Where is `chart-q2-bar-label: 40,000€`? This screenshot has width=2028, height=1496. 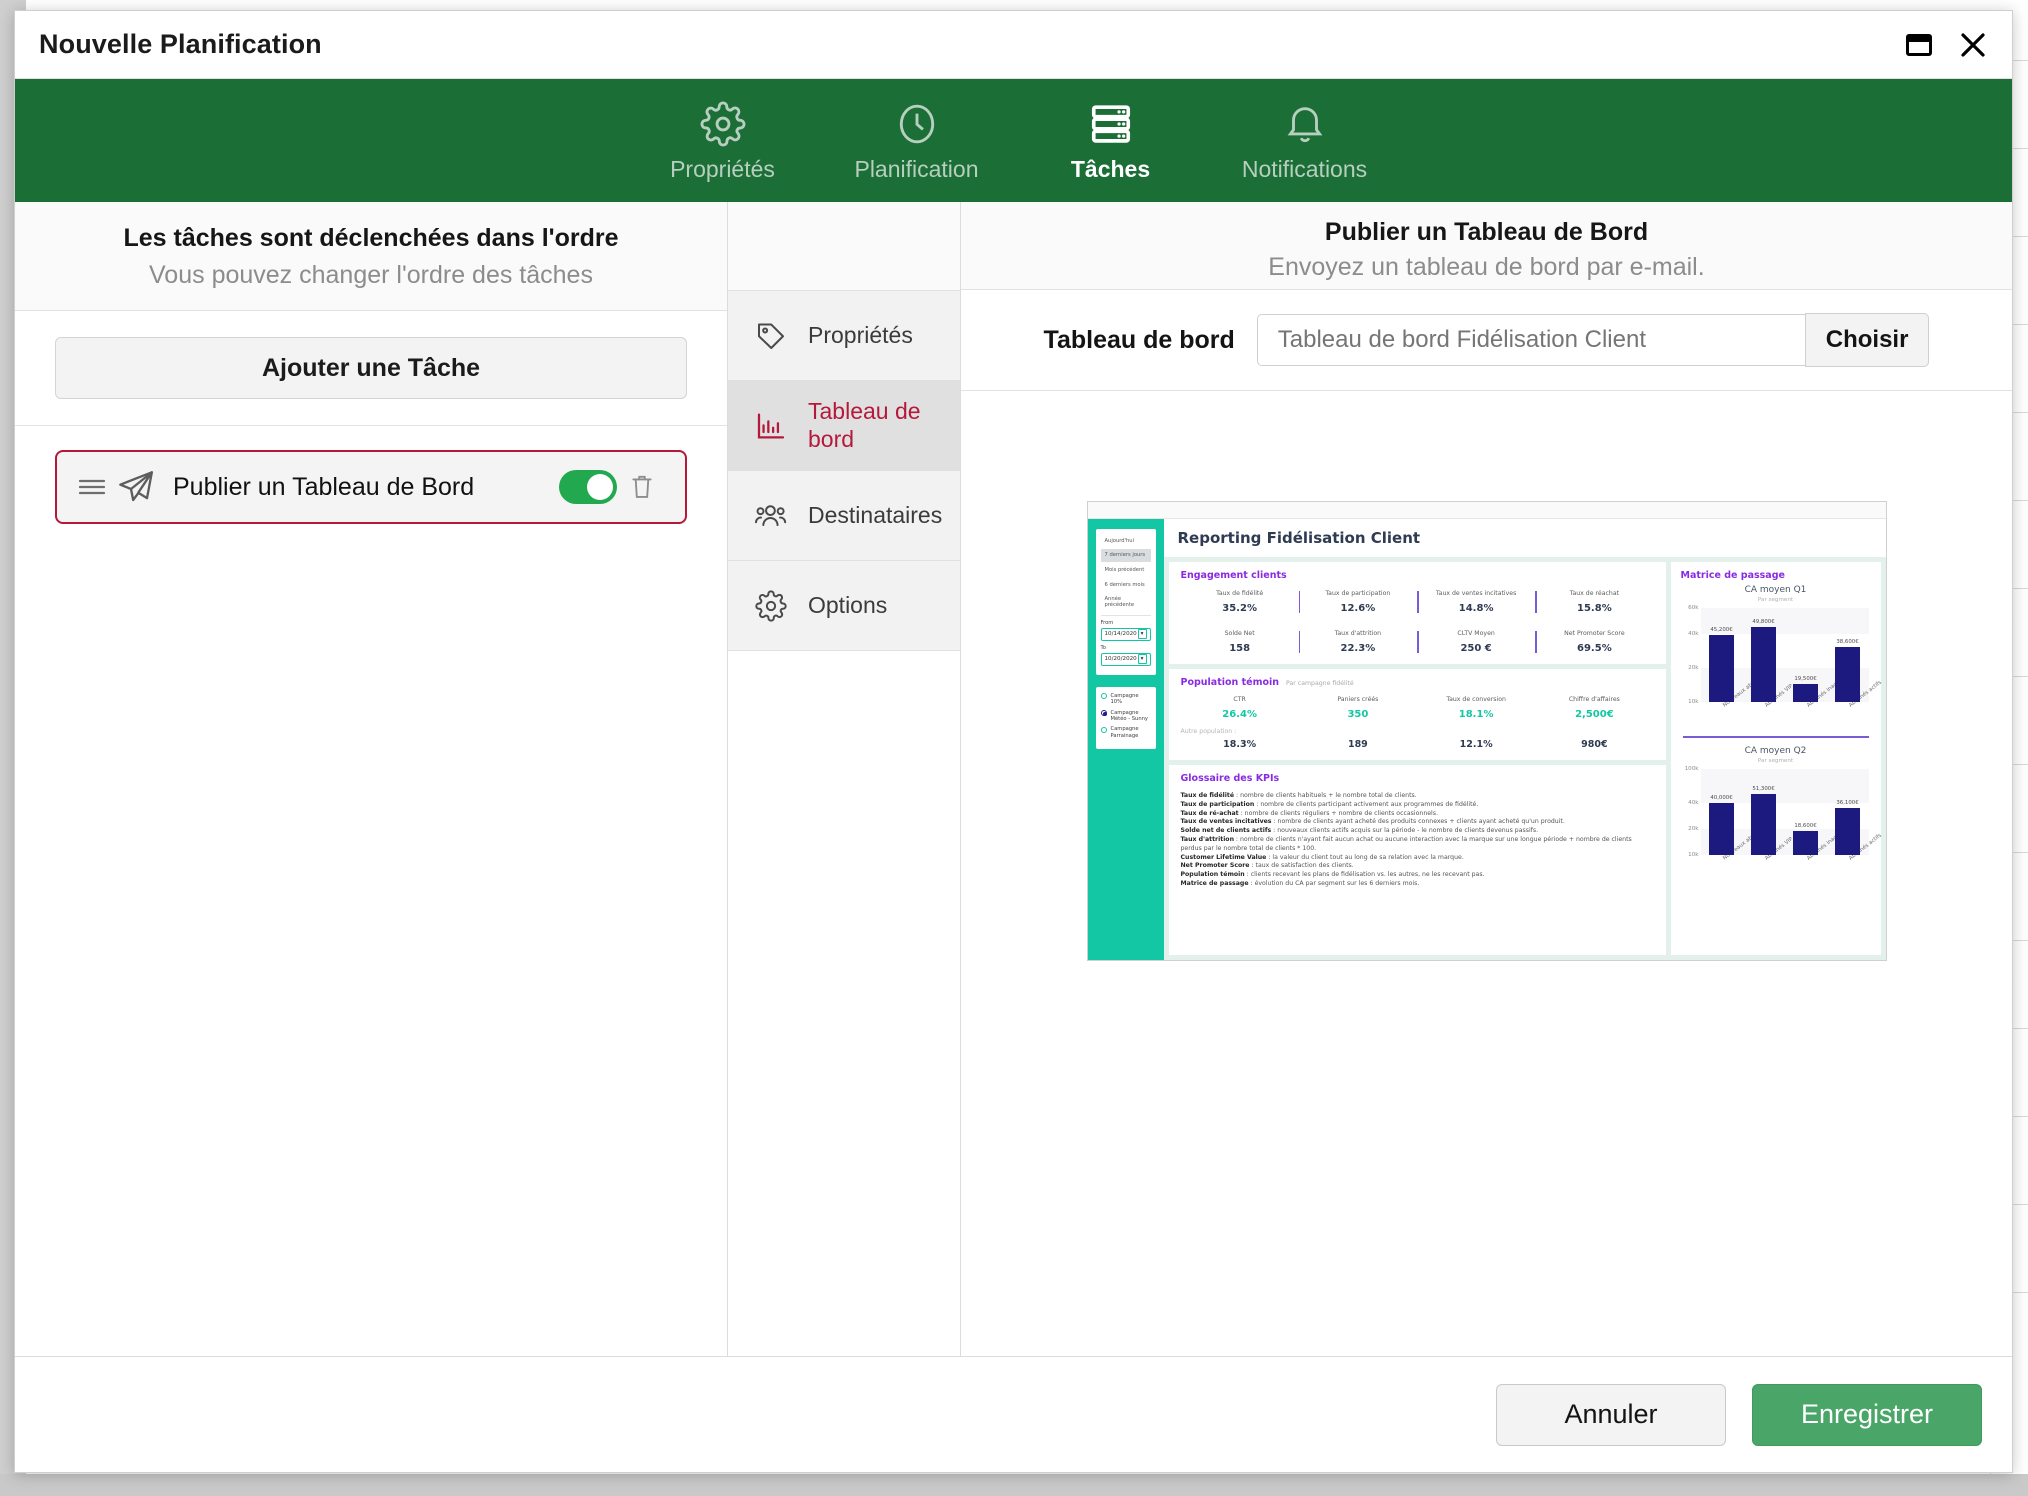
chart-q2-bar-label: 40,000€ is located at coordinates (1721, 798).